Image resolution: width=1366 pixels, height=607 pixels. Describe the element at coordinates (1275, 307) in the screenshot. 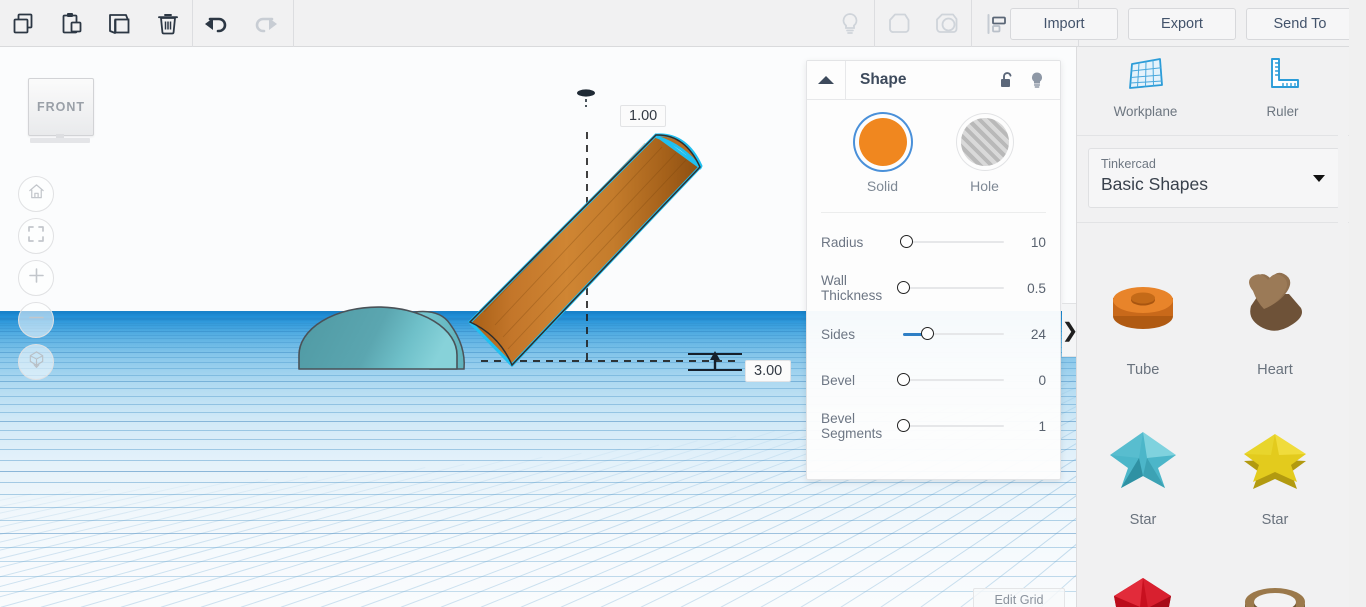

I see `shape-heart-thumbnail` at that location.